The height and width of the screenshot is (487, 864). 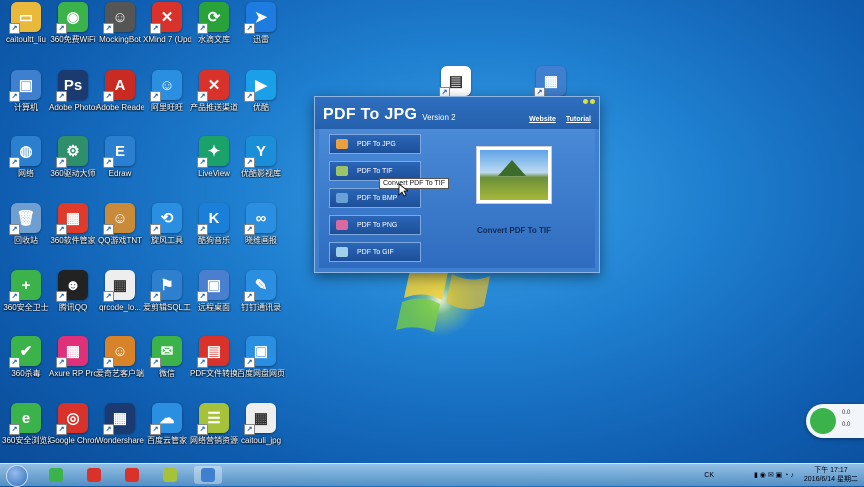 I want to click on desktop-icon-17: 🗑 ↗ 回收站, so click(x=26, y=224).